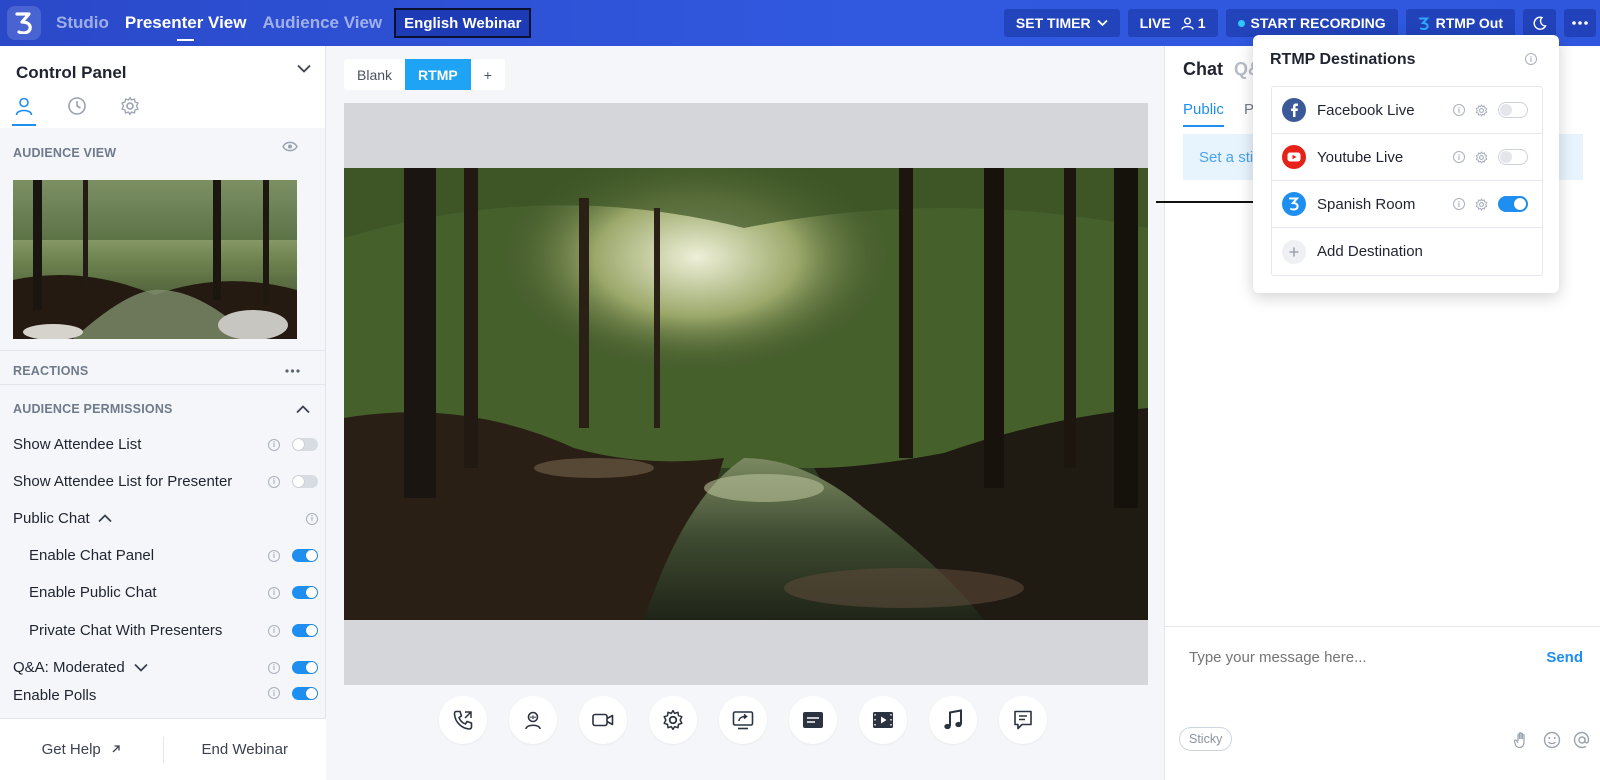 The height and width of the screenshot is (780, 1600). Describe the element at coordinates (245, 749) in the screenshot. I see `end-webinar-button: End Webinar` at that location.